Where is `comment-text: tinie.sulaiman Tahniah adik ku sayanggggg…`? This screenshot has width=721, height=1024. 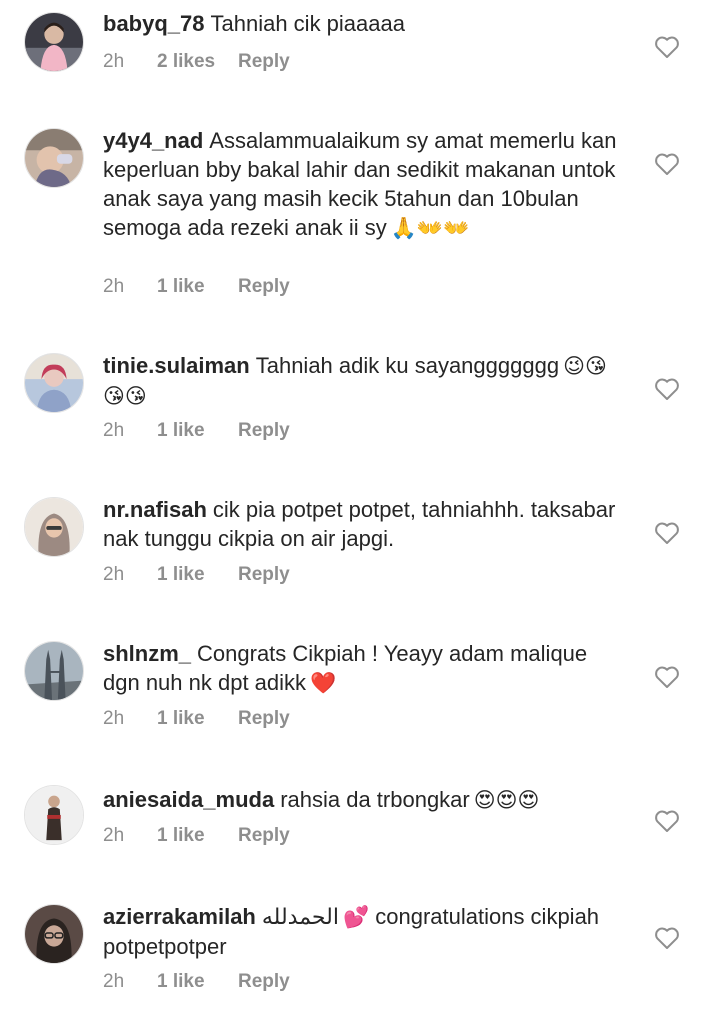 comment-text: tinie.sulaiman Tahniah adik ku sayanggggg… is located at coordinates (363, 381).